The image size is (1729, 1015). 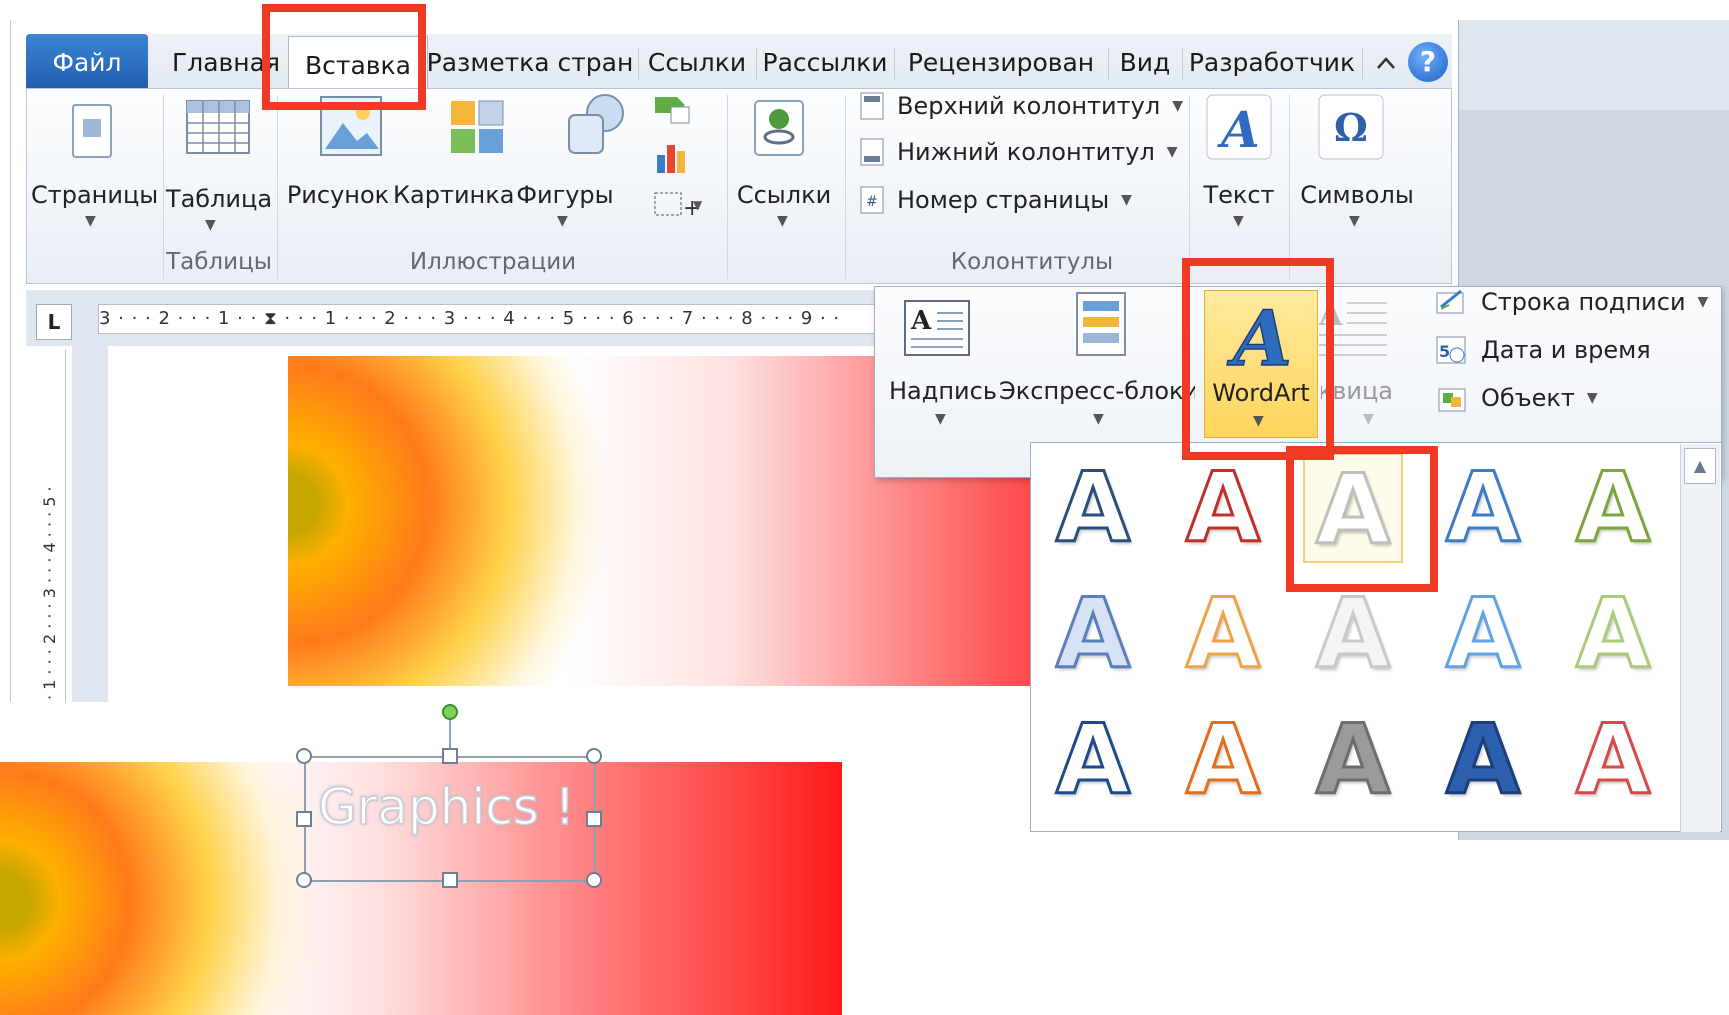 I want to click on tab-page-layout: Разметка стран, so click(x=530, y=63).